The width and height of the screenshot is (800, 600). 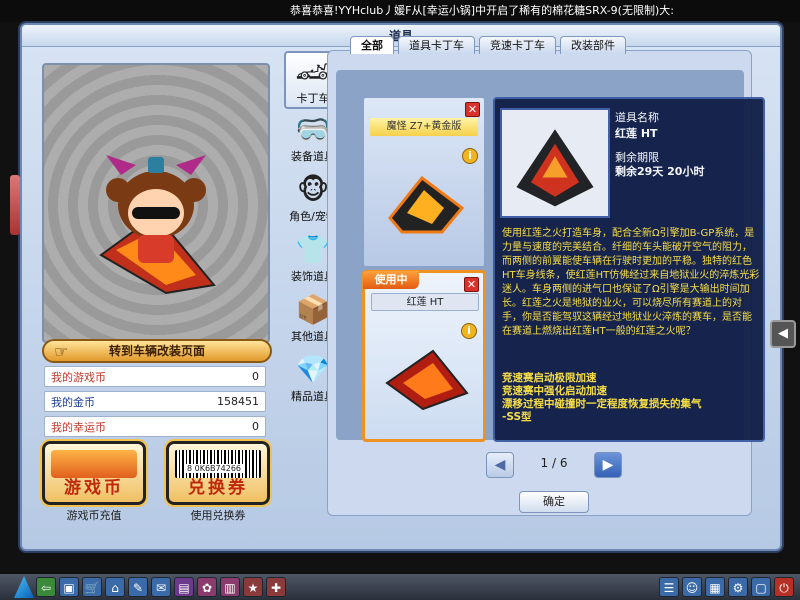 I want to click on pointing-hand-icon: ☞, so click(x=61, y=351).